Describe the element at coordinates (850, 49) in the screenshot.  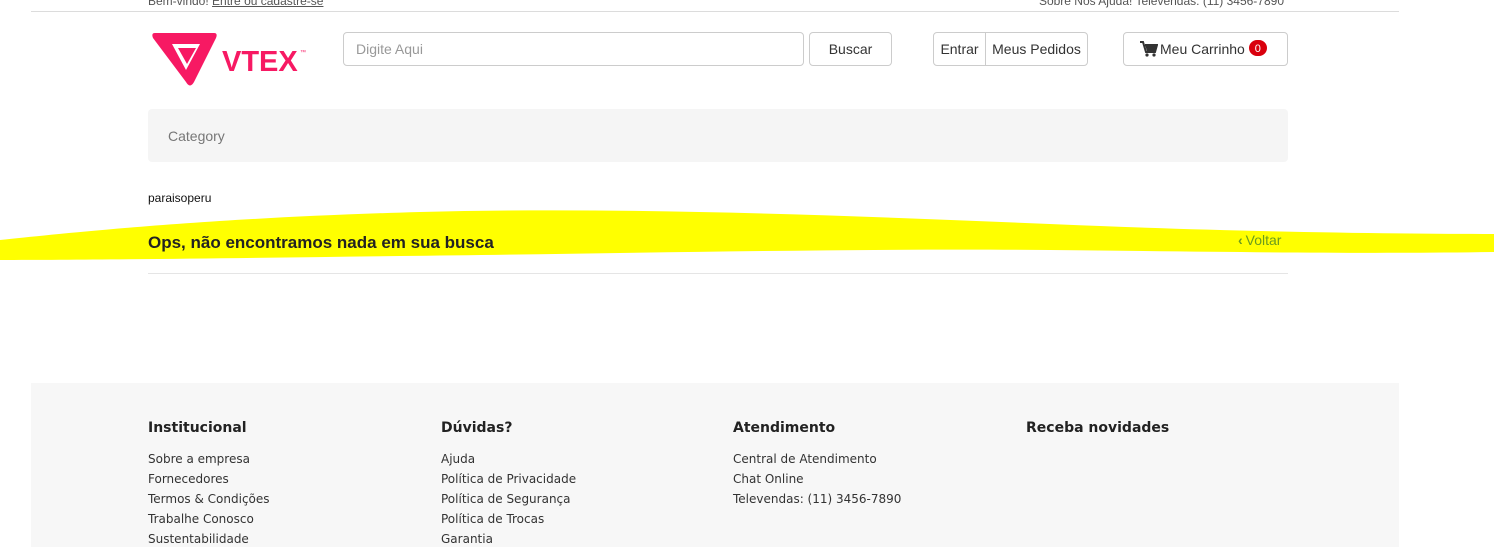
I see `search-button: Buscar` at that location.